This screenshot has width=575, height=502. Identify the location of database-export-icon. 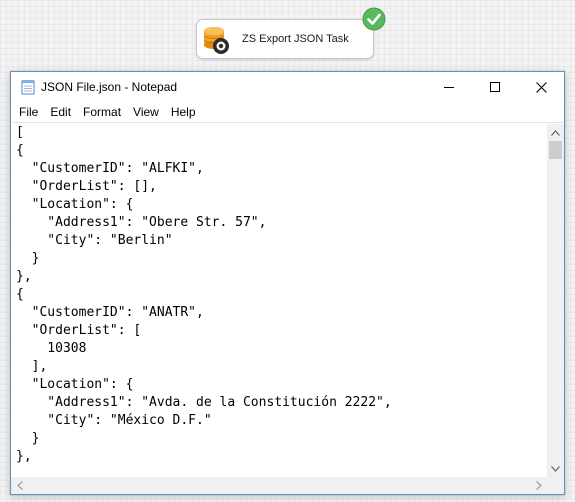
(216, 40).